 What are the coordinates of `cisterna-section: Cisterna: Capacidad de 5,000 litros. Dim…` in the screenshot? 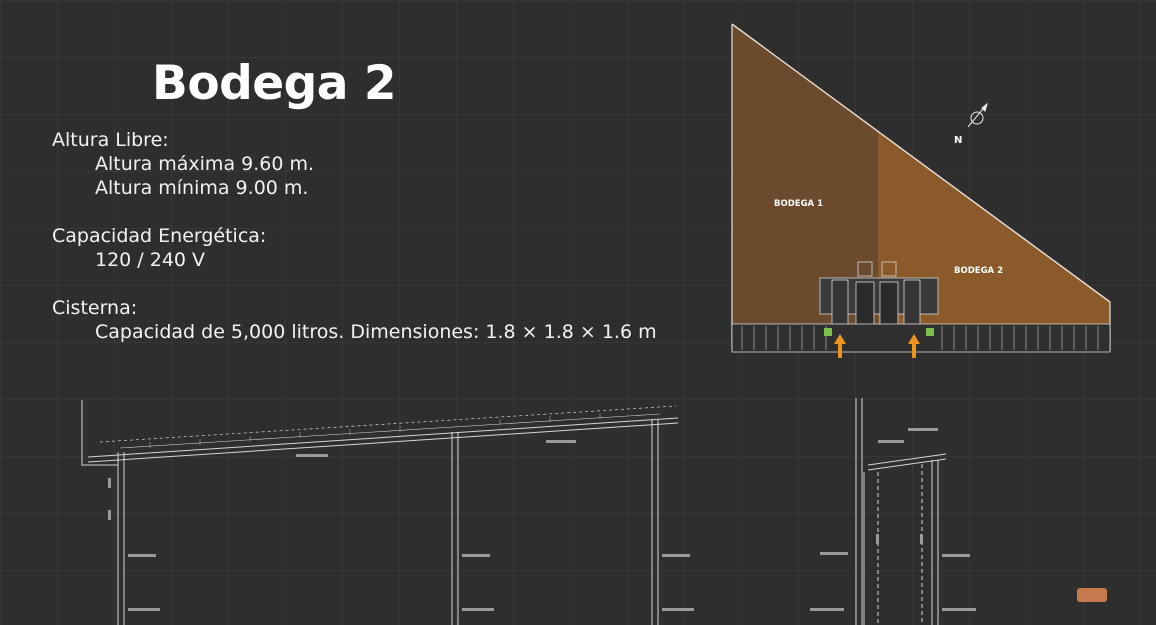 It's located at (354, 320).